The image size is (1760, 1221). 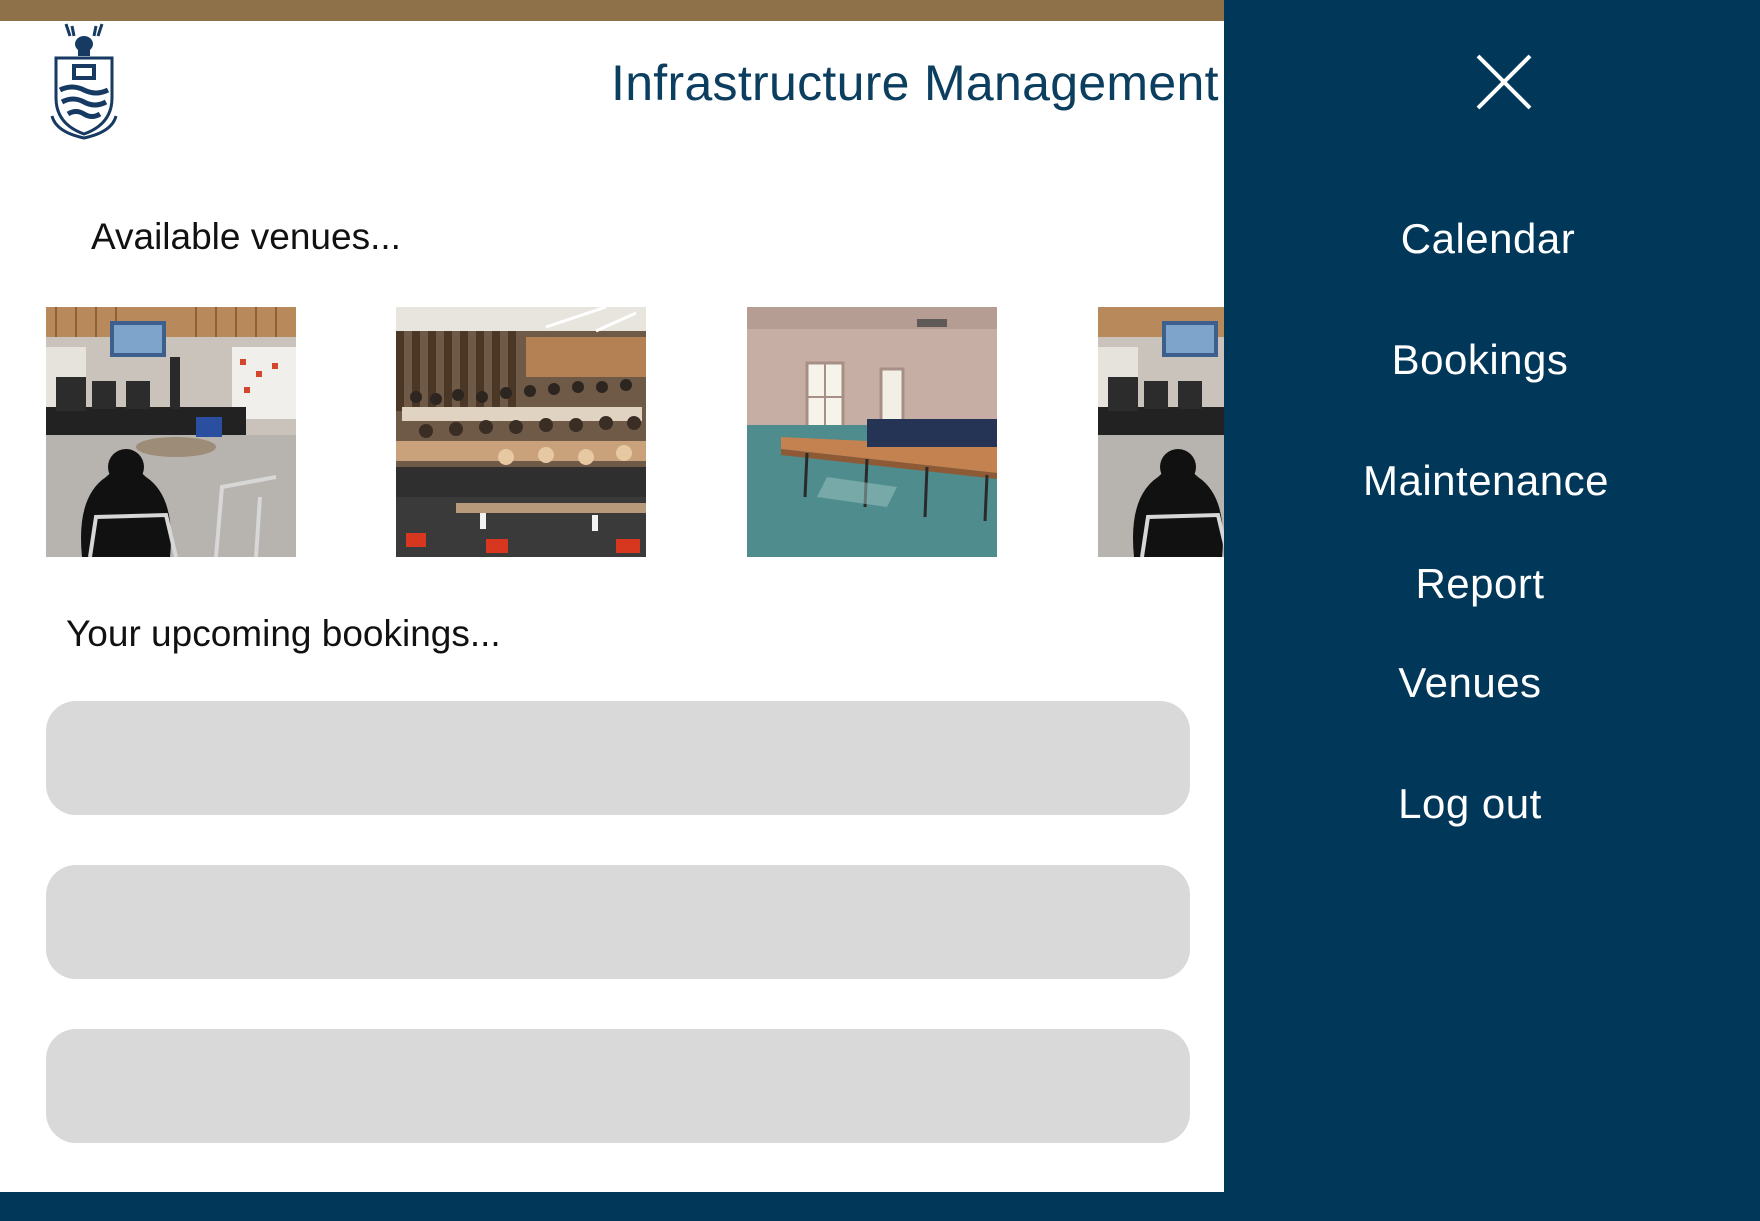 I want to click on page-title: Infrastructure Management, so click(x=915, y=83).